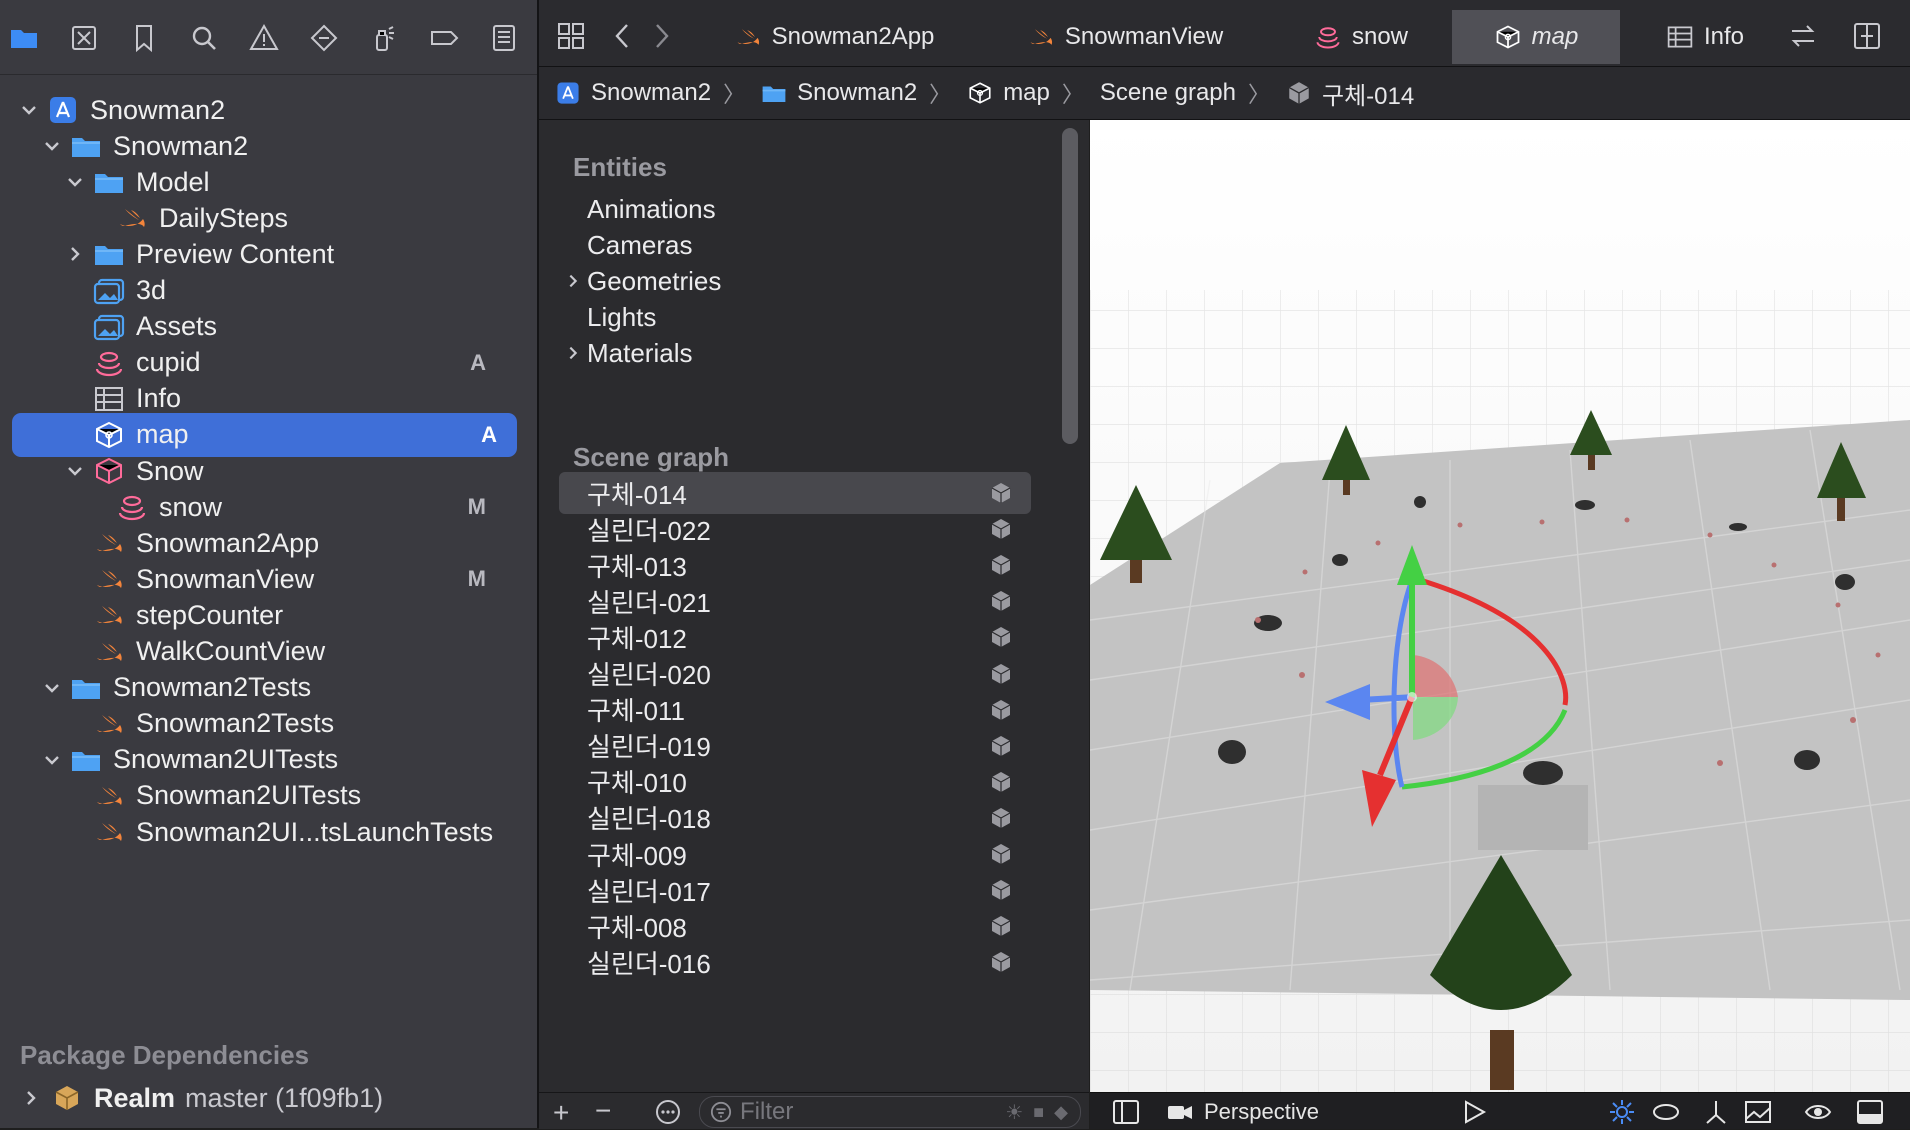 This screenshot has height=1130, width=1910. I want to click on node-label: 구체-010, so click(637, 783).